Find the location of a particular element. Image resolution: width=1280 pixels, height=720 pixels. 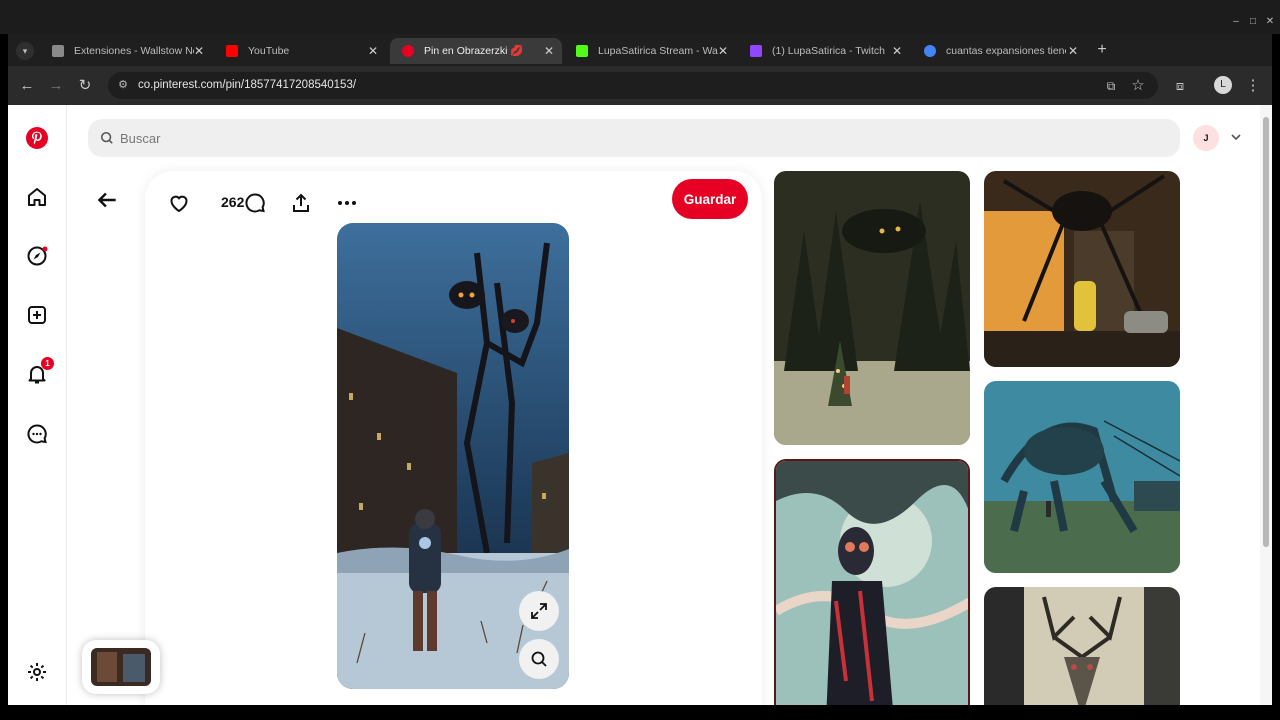

notifications-bell-button: 1 is located at coordinates (39, 371).